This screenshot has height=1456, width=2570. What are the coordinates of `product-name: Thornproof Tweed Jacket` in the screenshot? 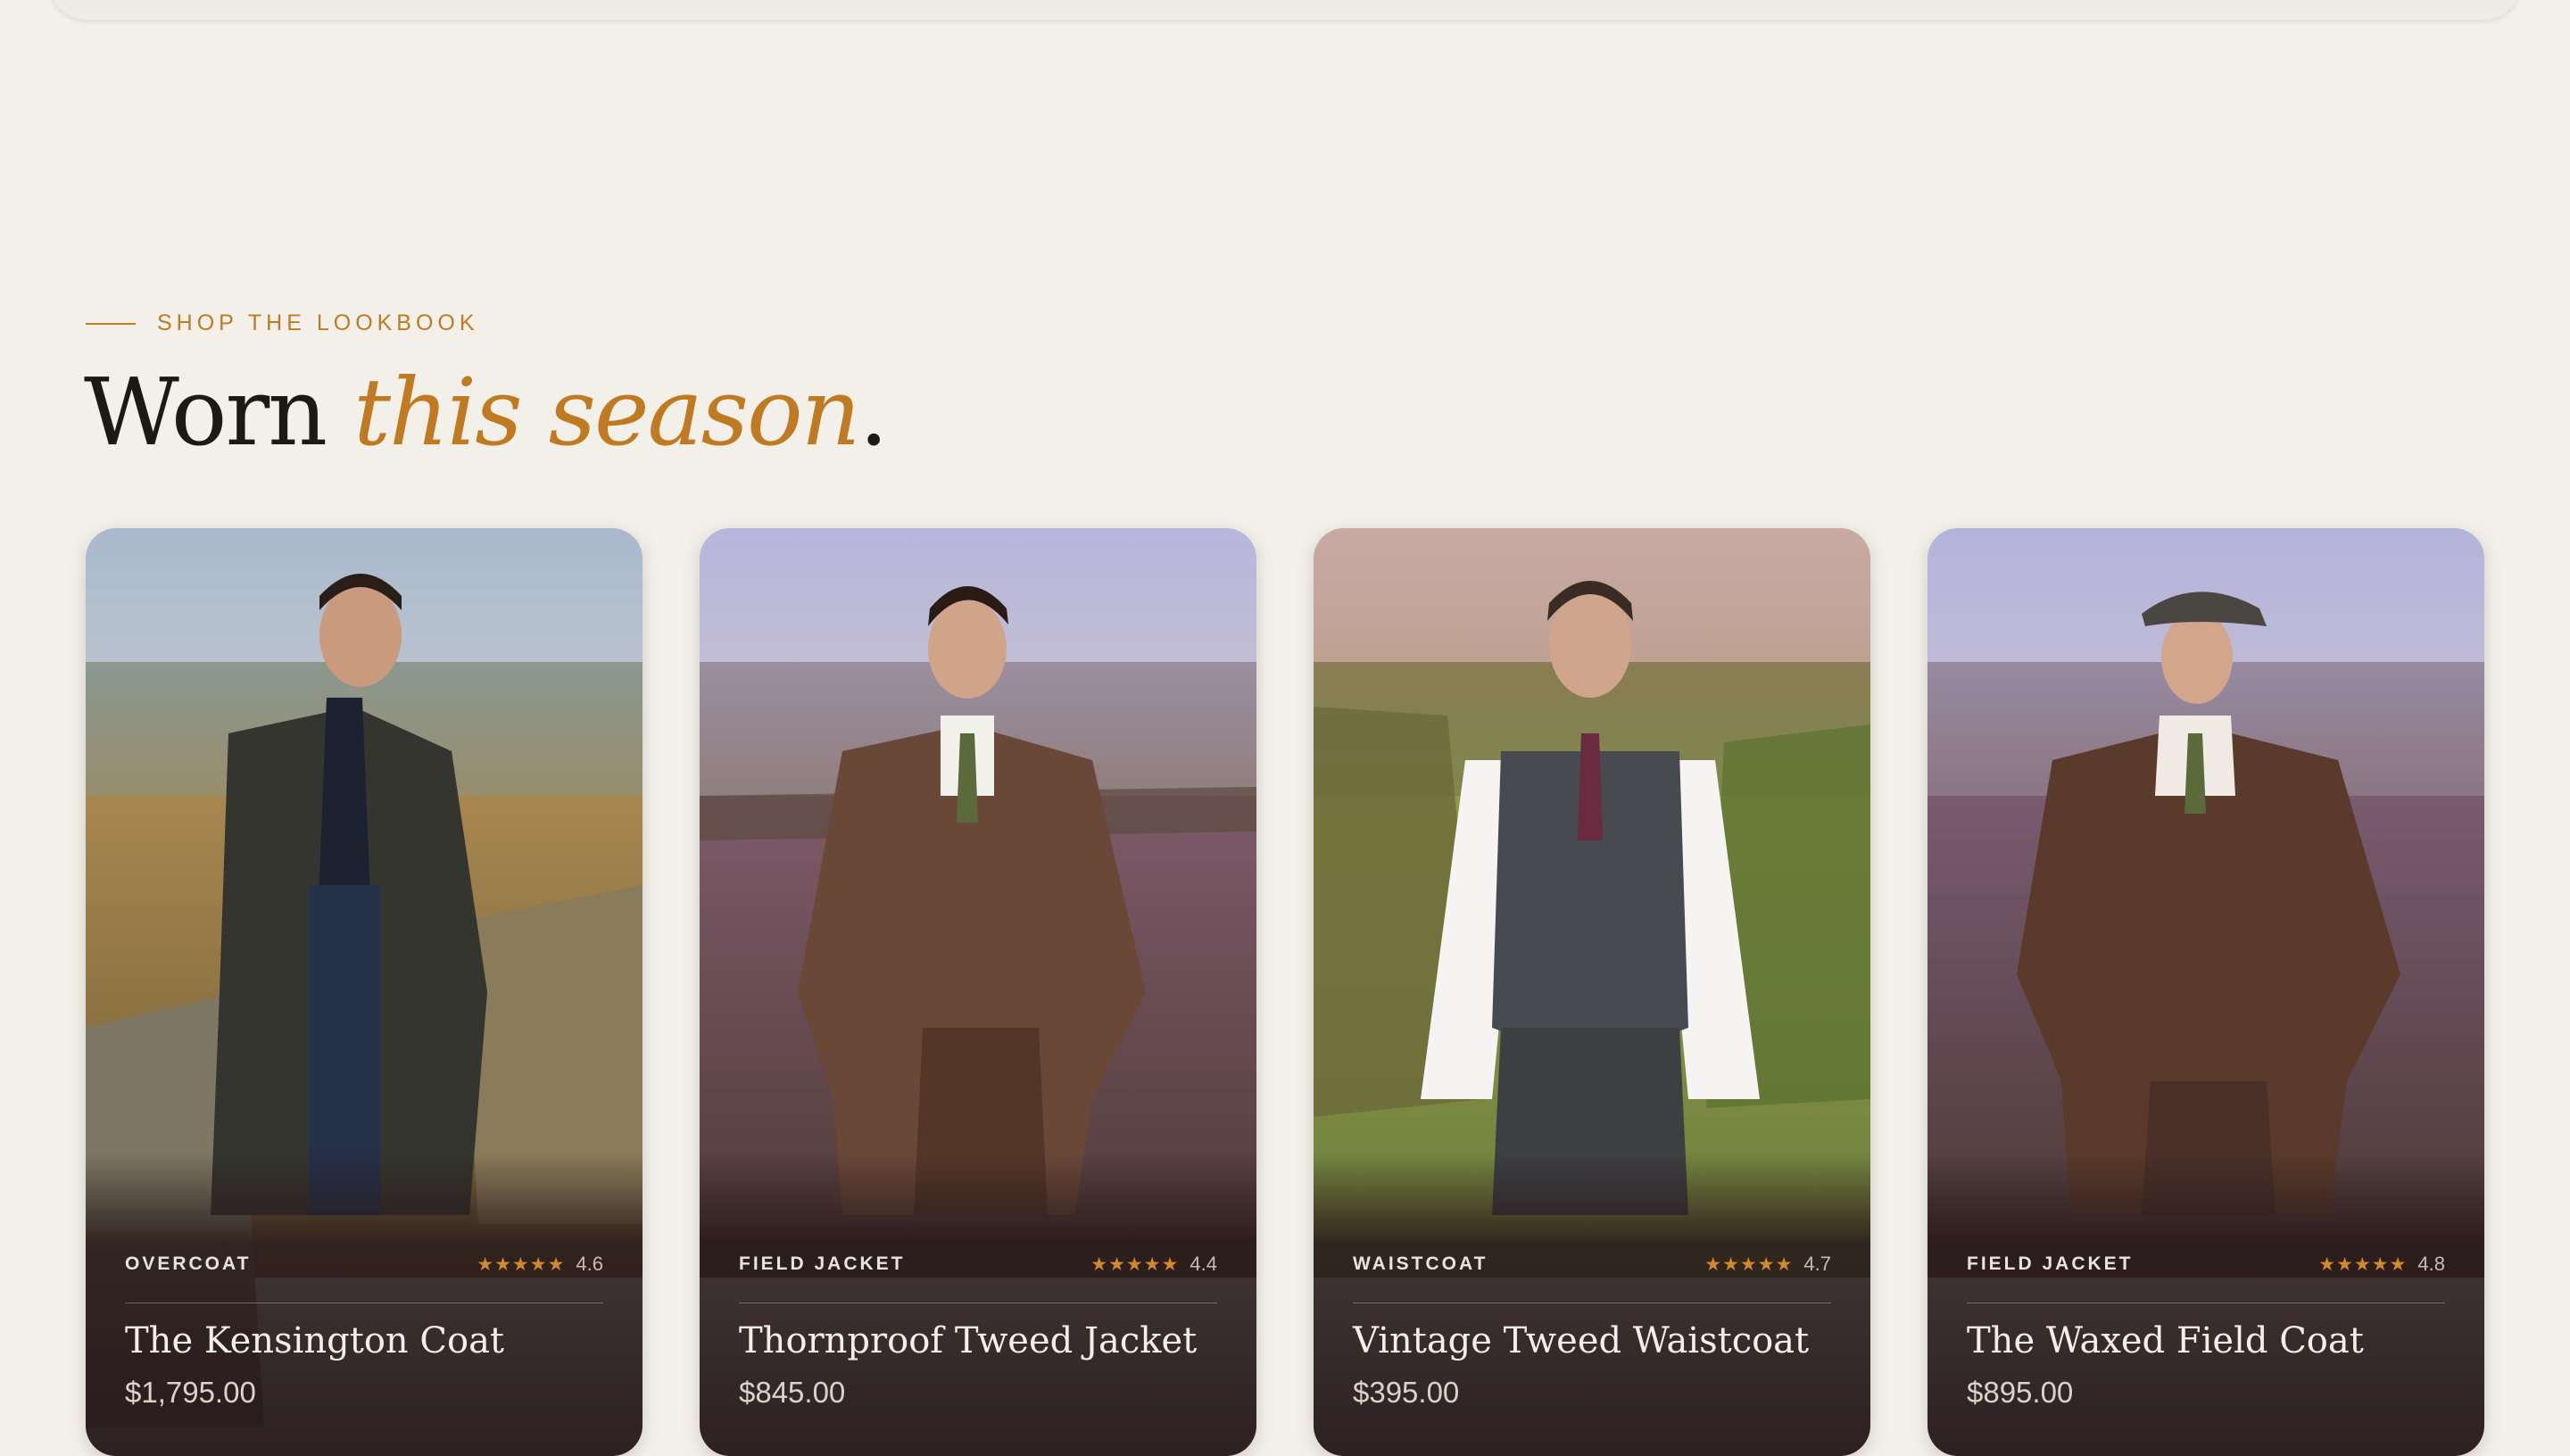 It's located at (968, 1341).